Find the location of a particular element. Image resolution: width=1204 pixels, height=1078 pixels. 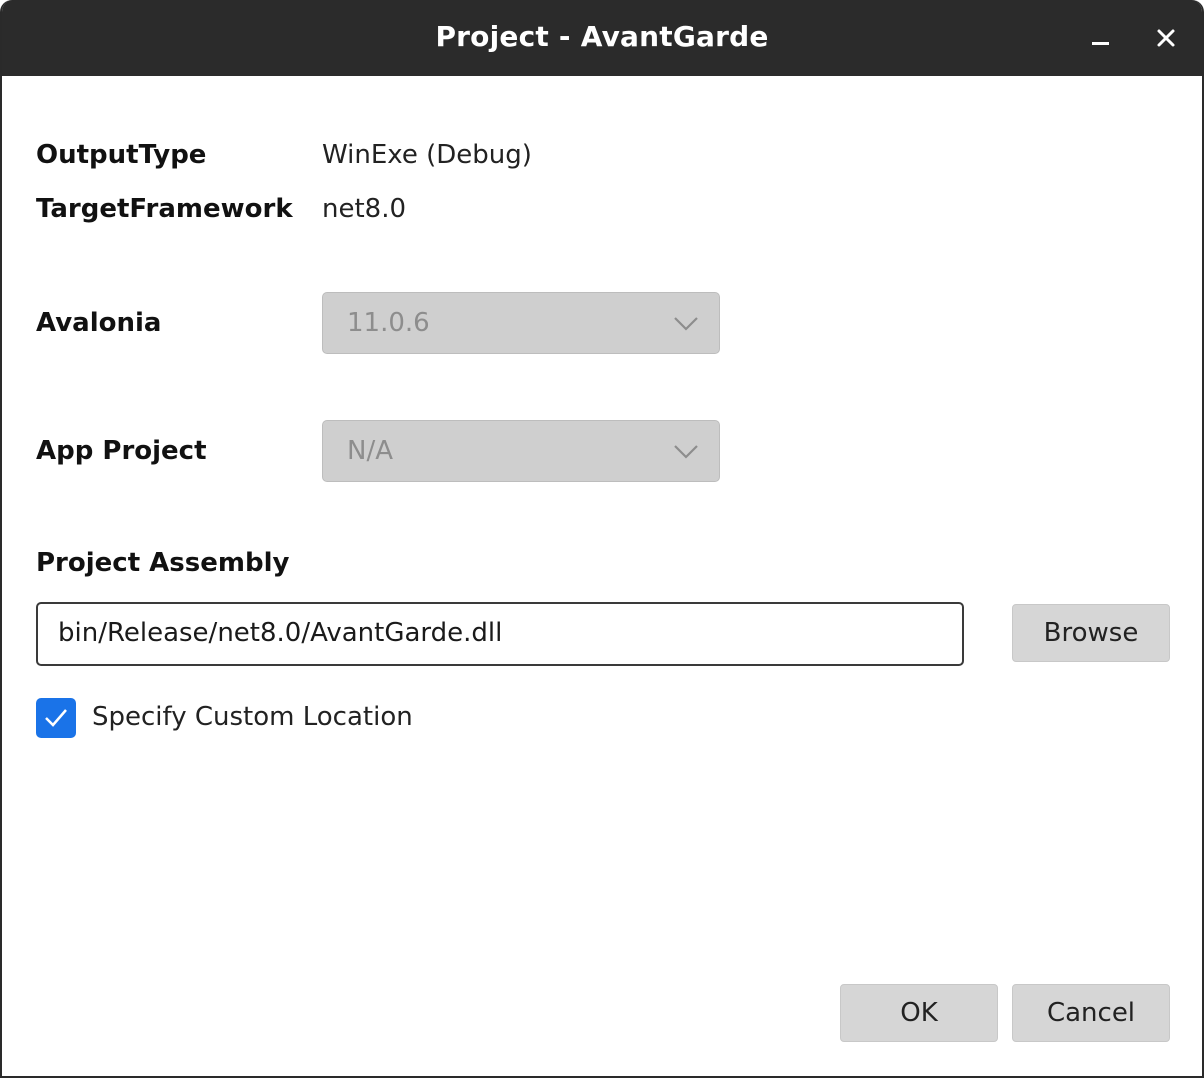

app-project-label: App Project is located at coordinates (121, 451).